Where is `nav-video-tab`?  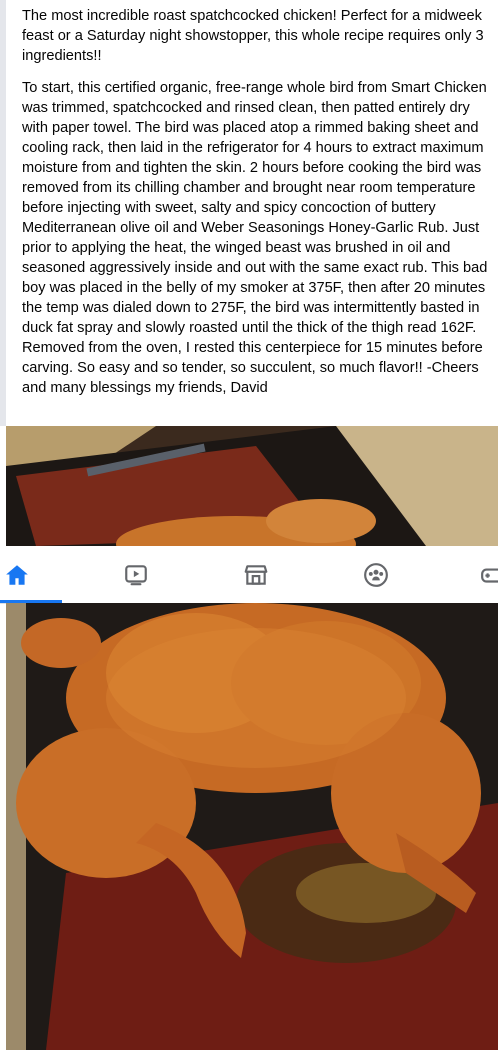 nav-video-tab is located at coordinates (136, 574).